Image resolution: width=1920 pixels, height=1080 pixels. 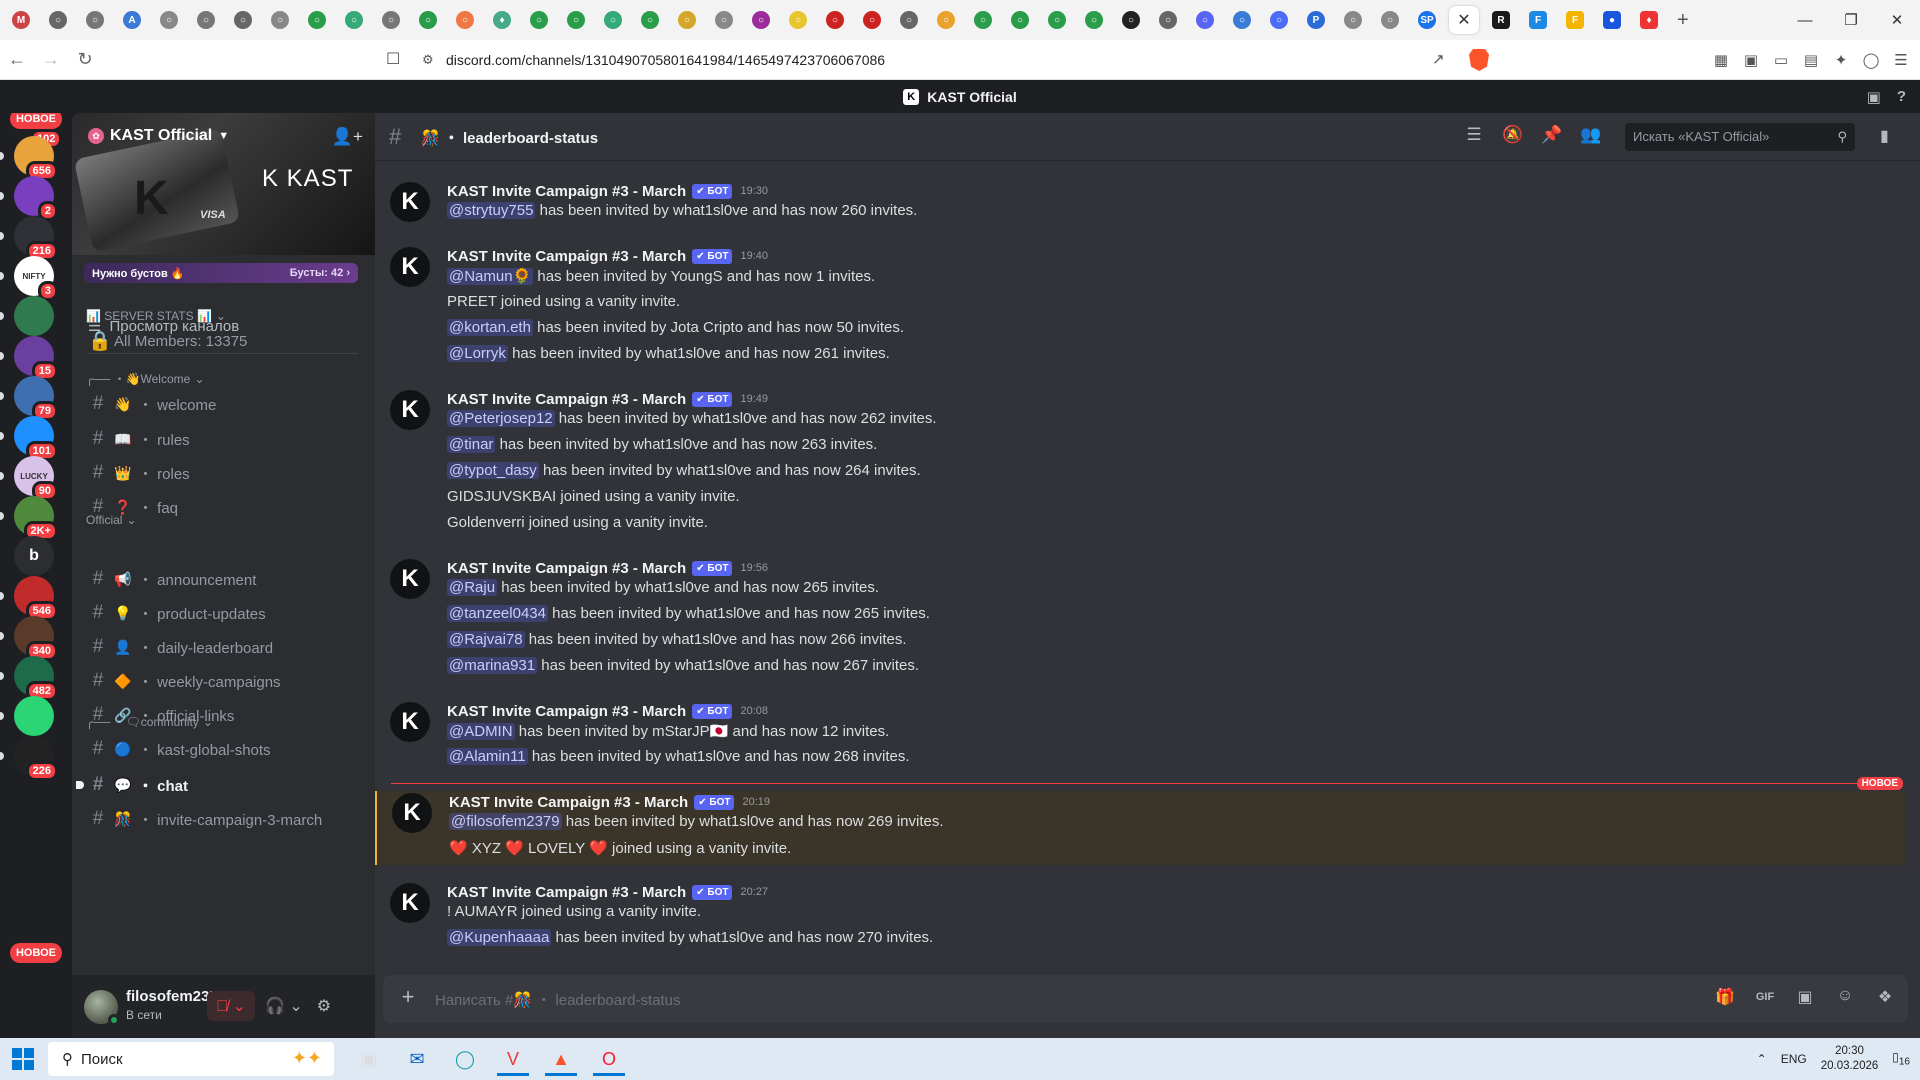 What do you see at coordinates (481, 731) in the screenshot?
I see `user-mention: @ADMIN` at bounding box center [481, 731].